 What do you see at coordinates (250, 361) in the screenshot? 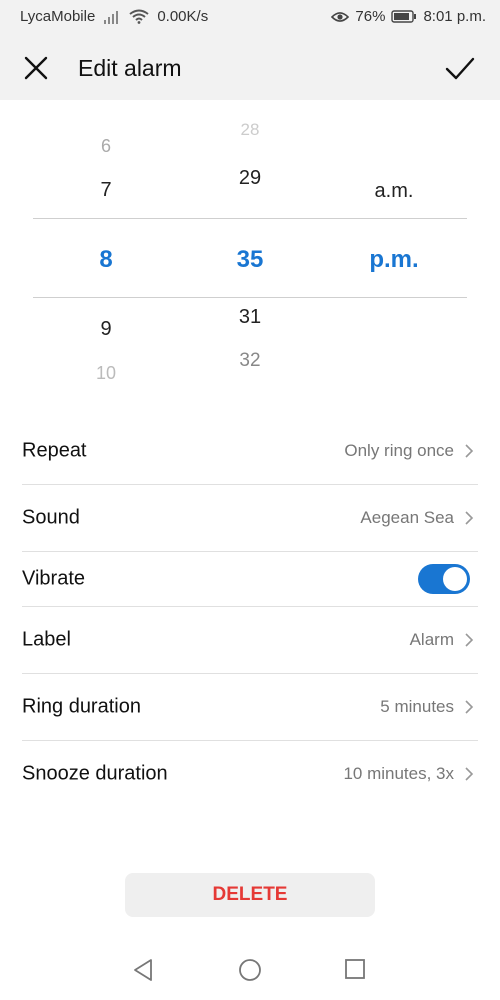
I see `minute-option: 32` at bounding box center [250, 361].